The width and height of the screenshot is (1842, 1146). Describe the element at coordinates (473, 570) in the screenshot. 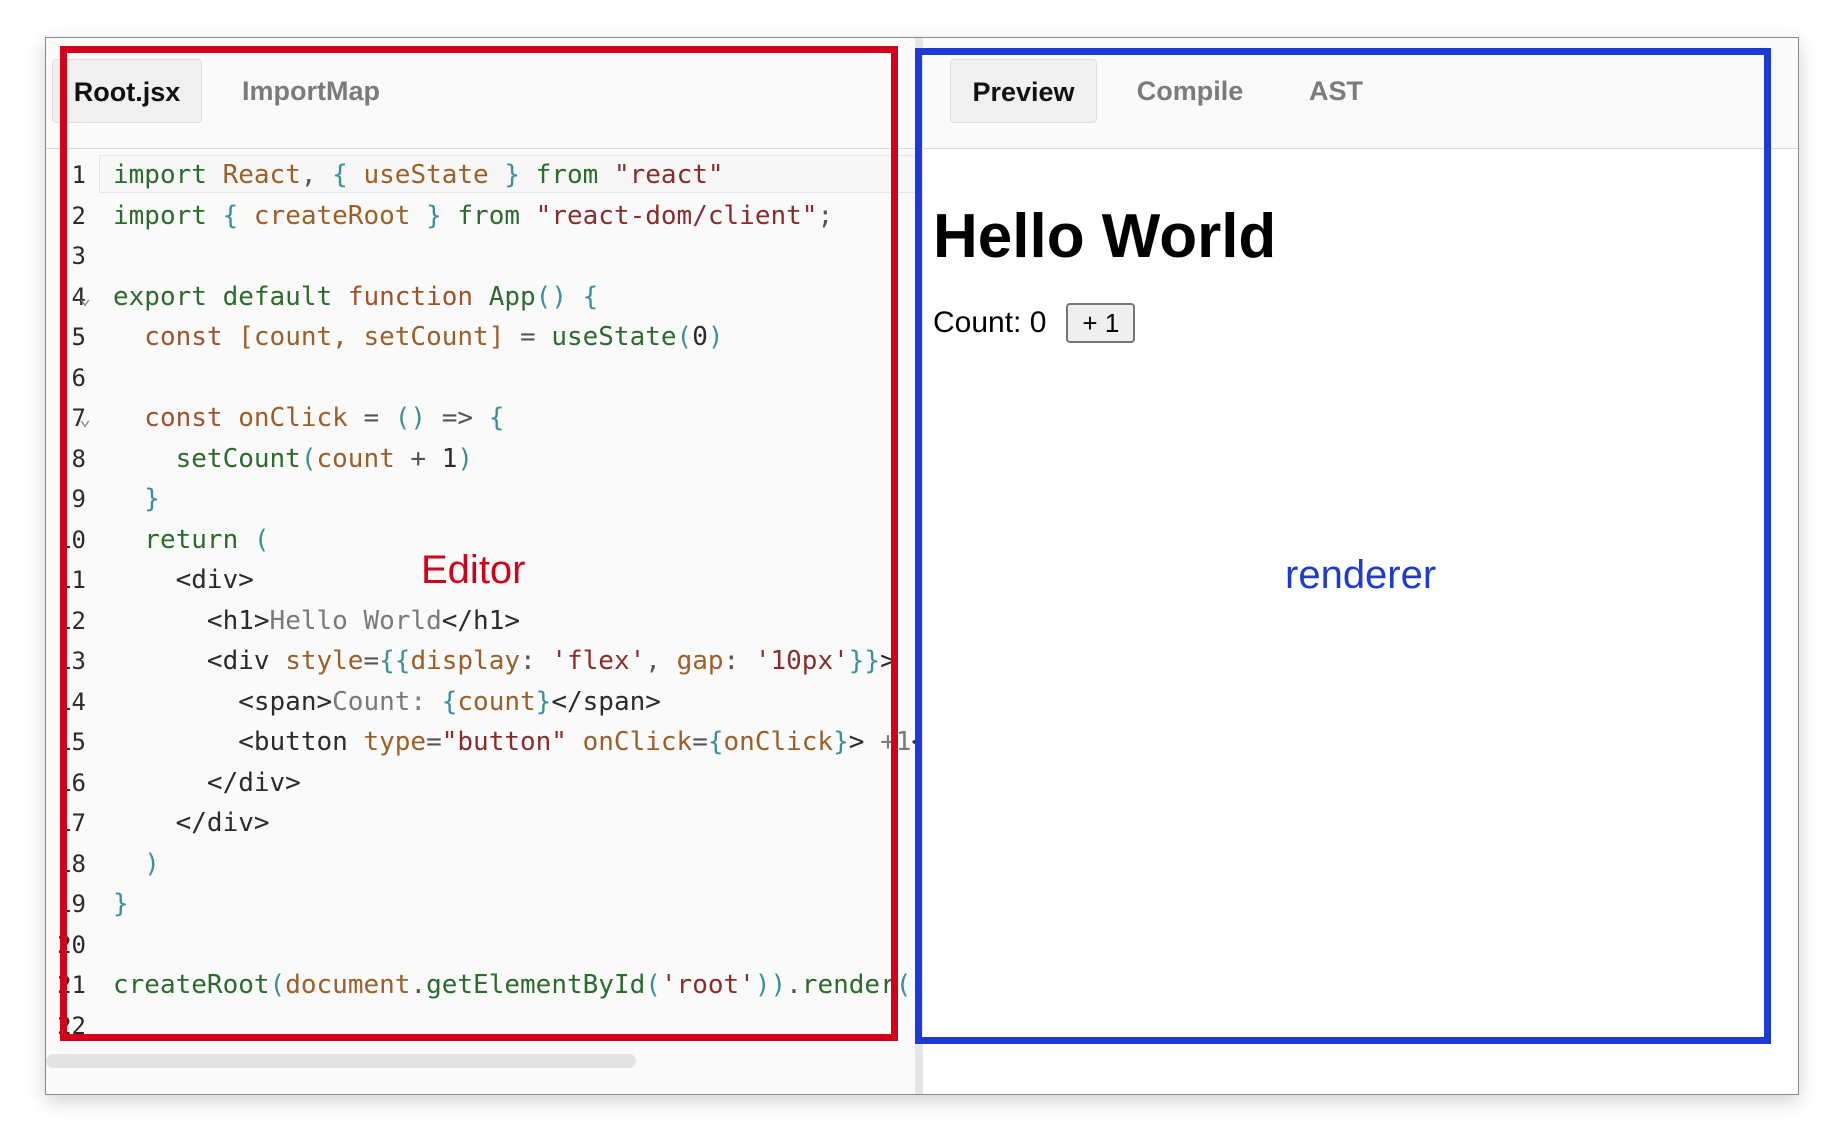

I see `editor-annotation-label: Editor` at that location.